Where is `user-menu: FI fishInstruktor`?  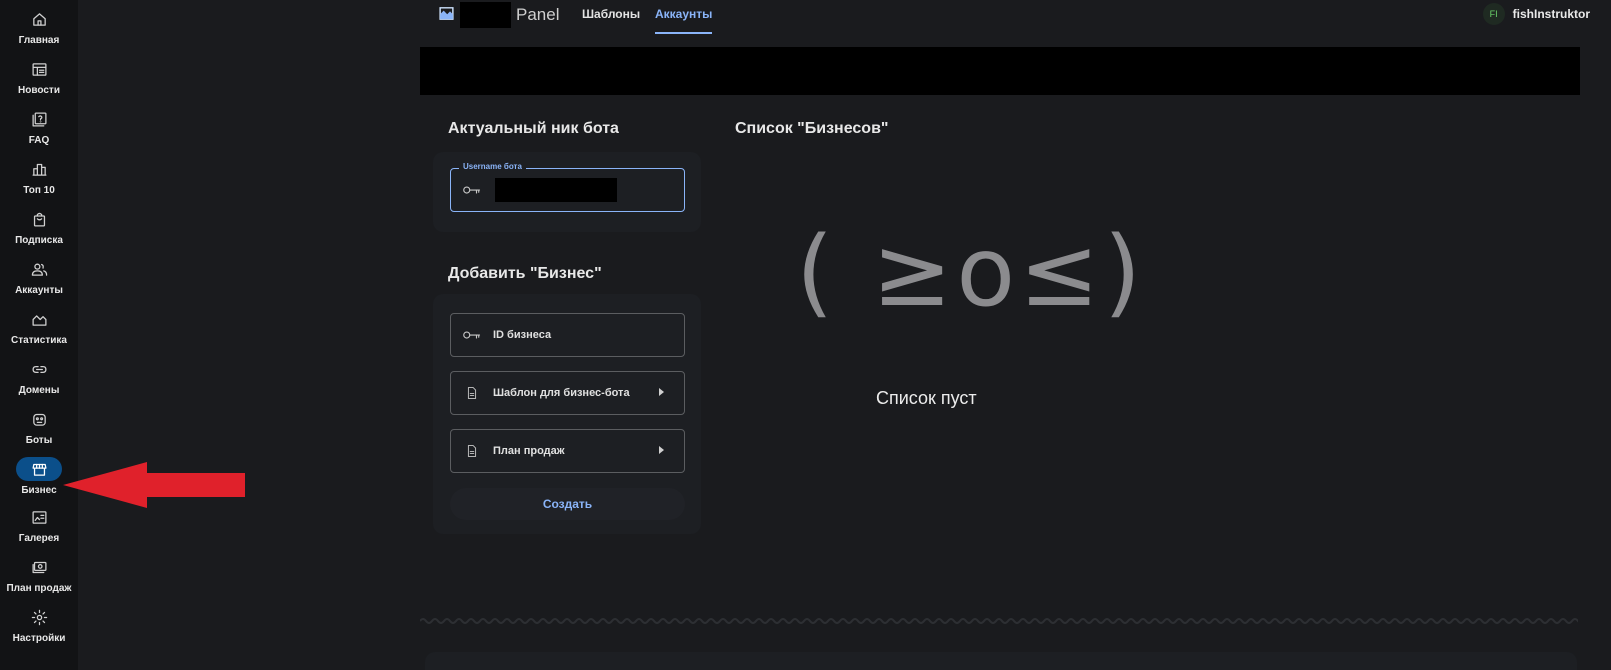 user-menu: FI fishInstruktor is located at coordinates (1536, 14).